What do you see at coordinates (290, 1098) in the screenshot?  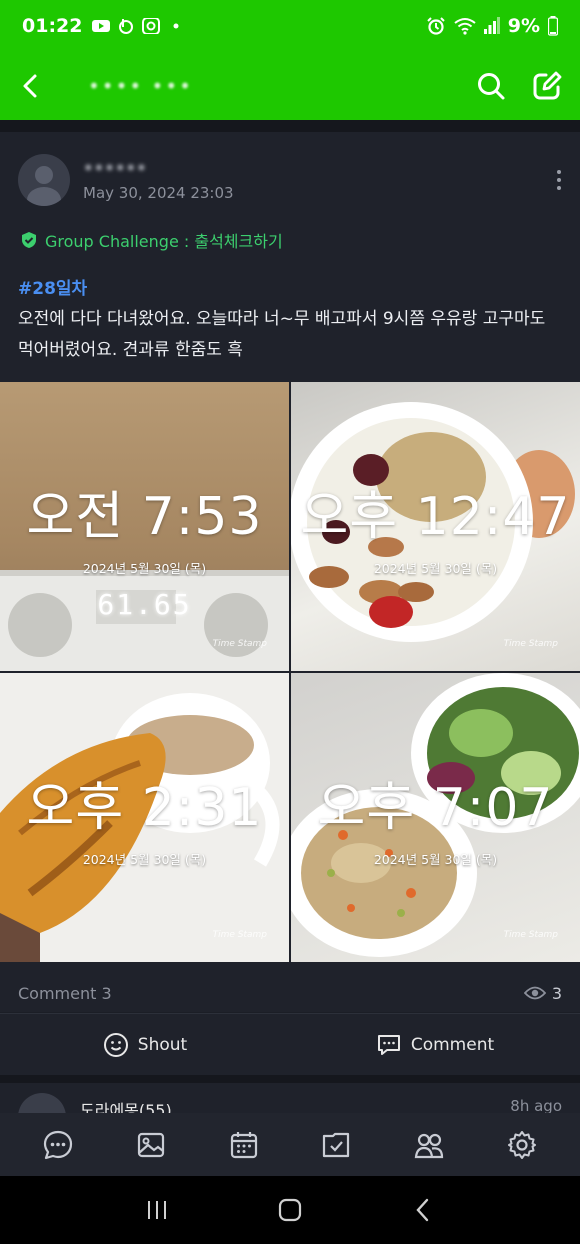 I see `comment-item: 도라에몽(55) 8h ago` at bounding box center [290, 1098].